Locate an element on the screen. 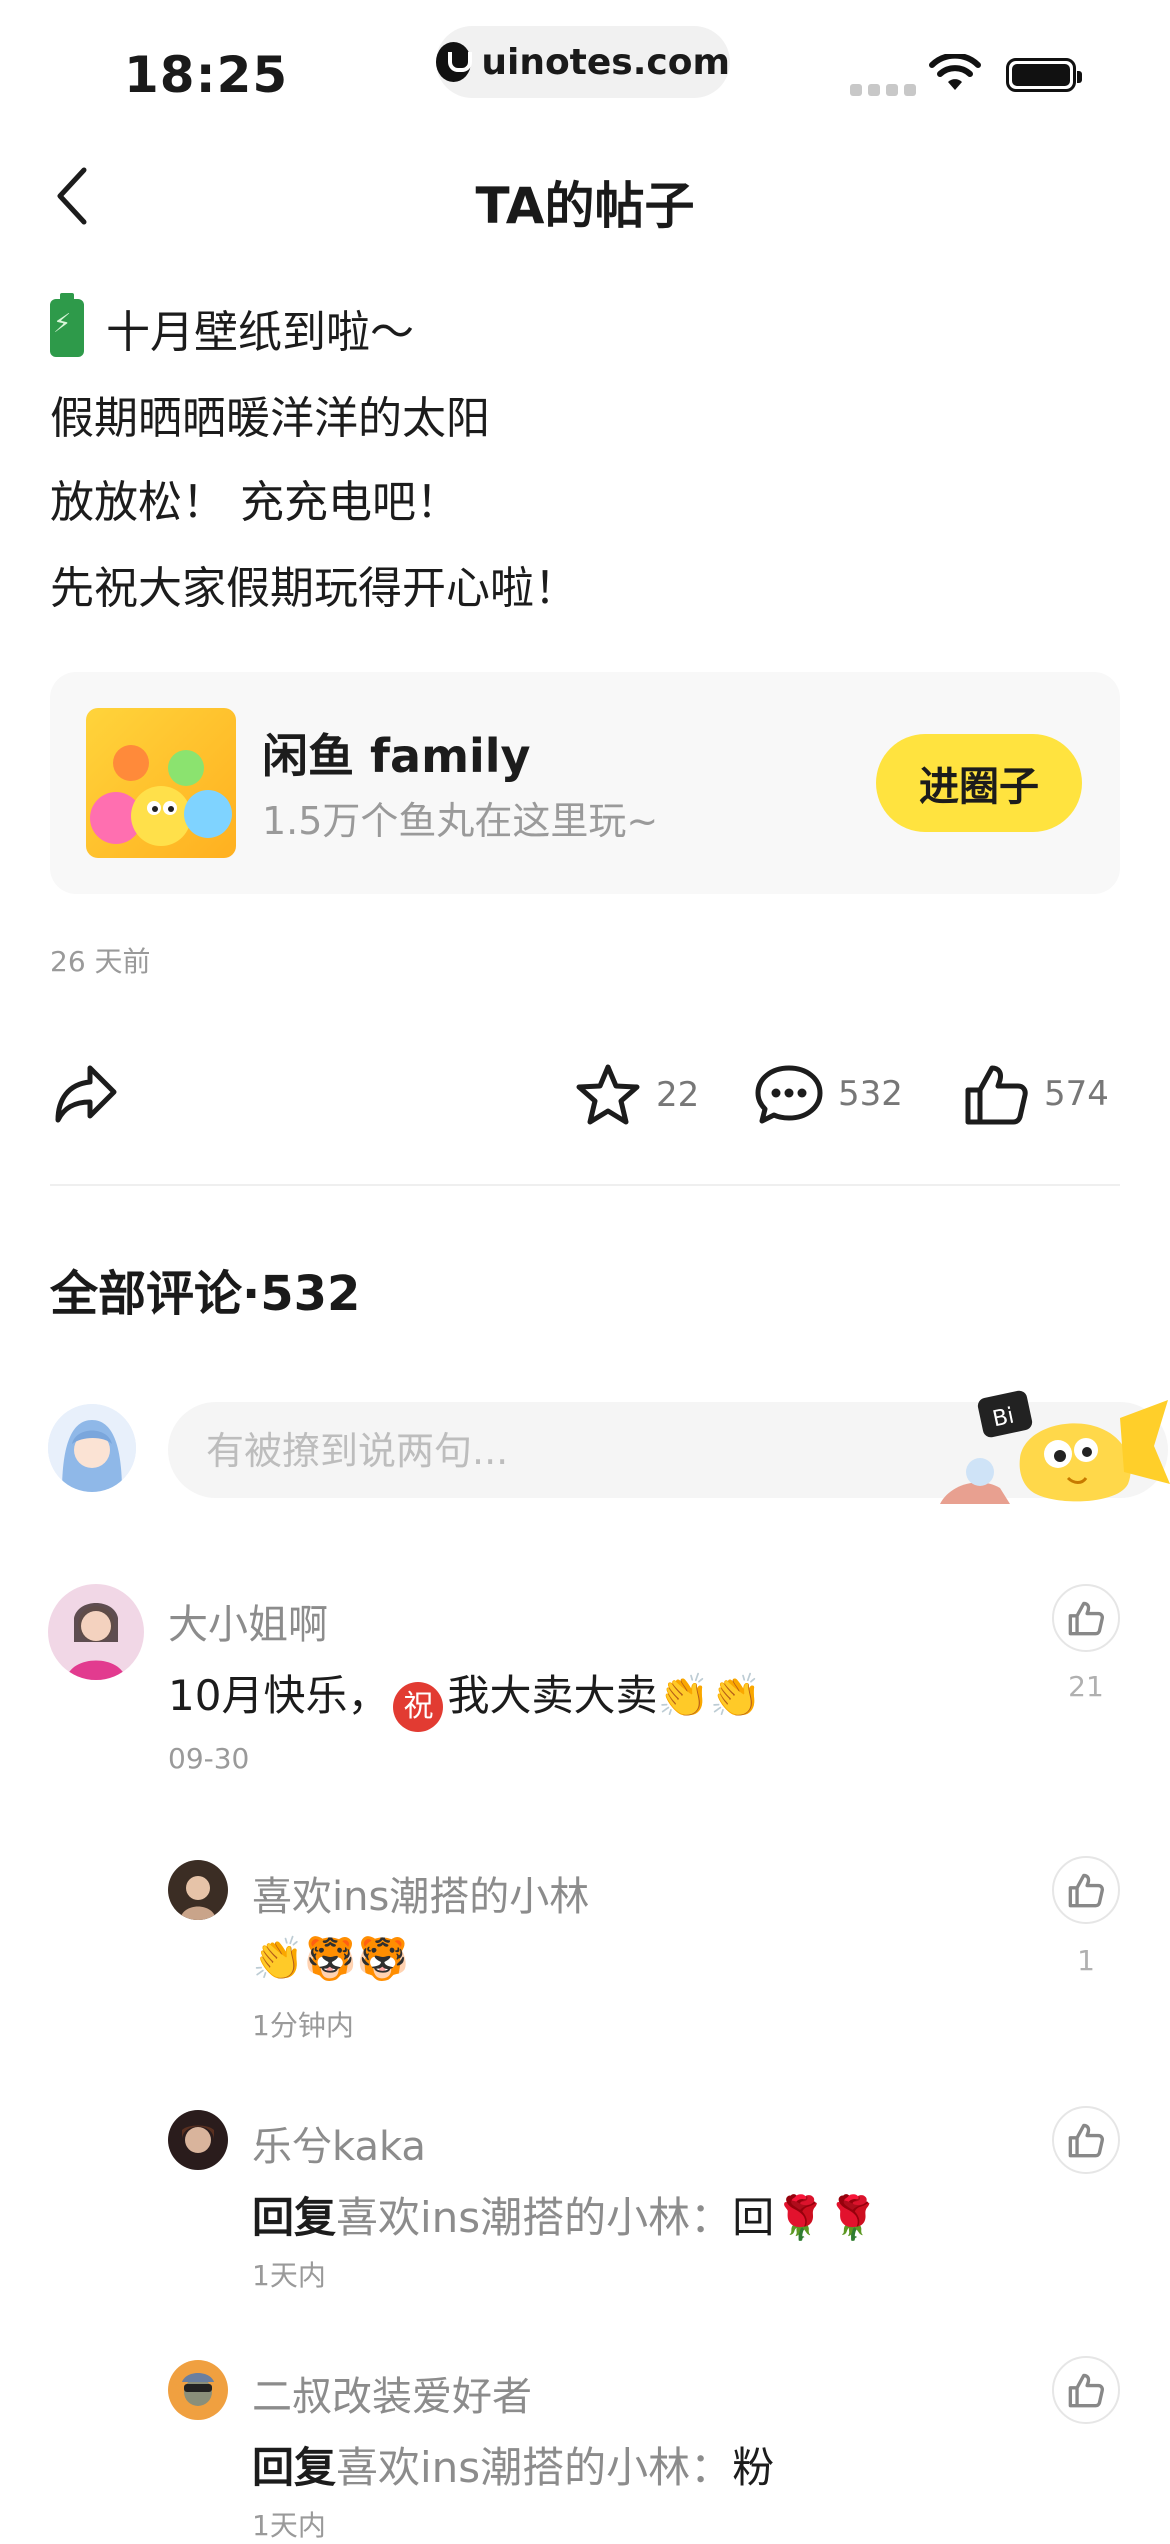 Image resolution: width=1170 pixels, height=2544 pixels. like-button: 574 is located at coordinates (1035, 1094).